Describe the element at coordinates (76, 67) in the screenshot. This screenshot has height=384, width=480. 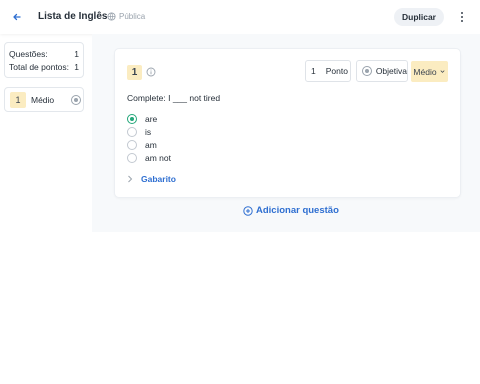
I see `total-points-value: 1` at that location.